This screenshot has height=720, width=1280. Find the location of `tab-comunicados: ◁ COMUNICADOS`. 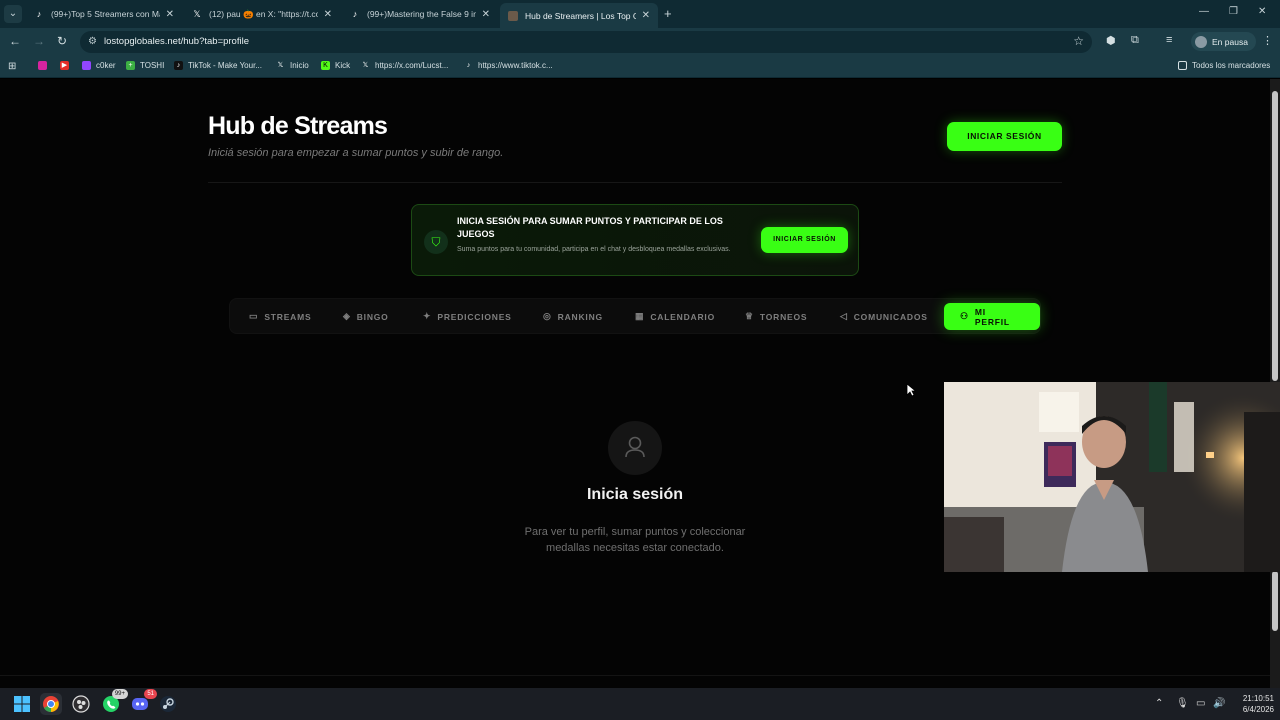

tab-comunicados: ◁ COMUNICADOS is located at coordinates (884, 316).